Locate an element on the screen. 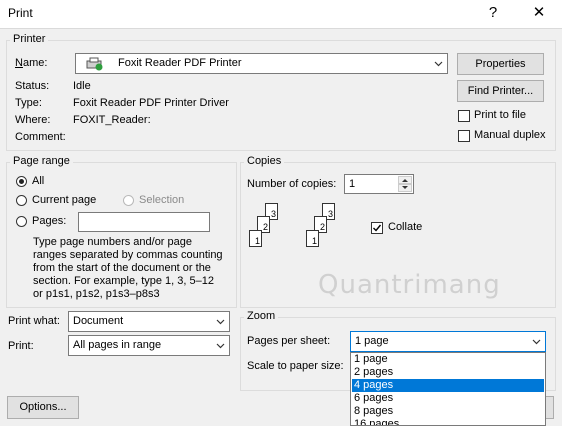 This screenshot has height=426, width=562. pages-radio is located at coordinates (21, 221).